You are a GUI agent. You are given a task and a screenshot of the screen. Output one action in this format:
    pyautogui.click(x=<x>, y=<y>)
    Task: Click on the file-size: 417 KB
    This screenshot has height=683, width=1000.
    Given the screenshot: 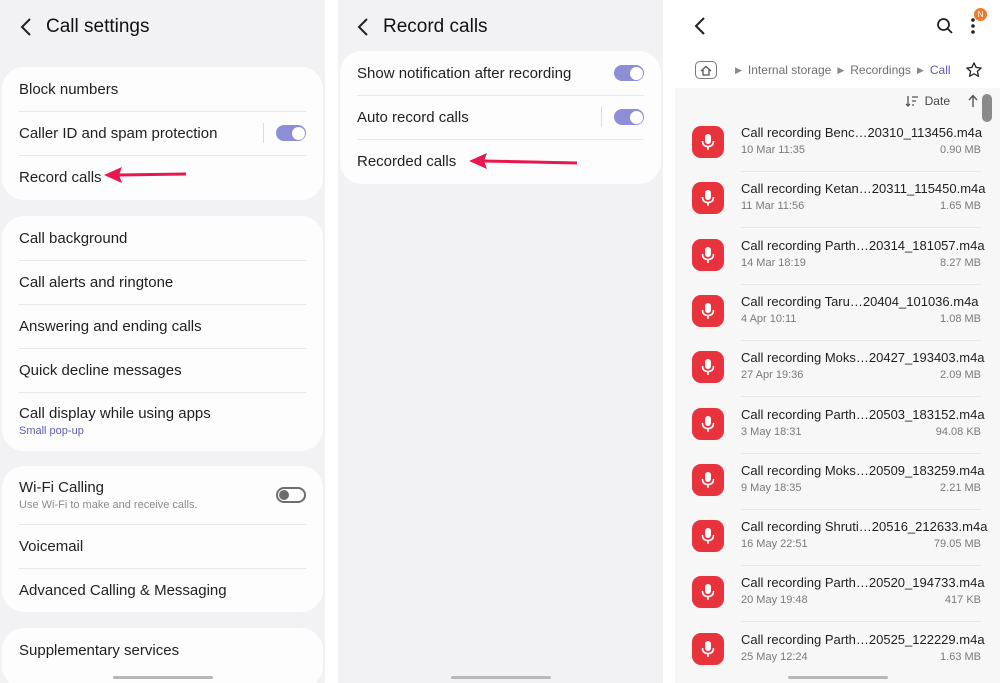 What is the action you would take?
    pyautogui.click(x=962, y=600)
    